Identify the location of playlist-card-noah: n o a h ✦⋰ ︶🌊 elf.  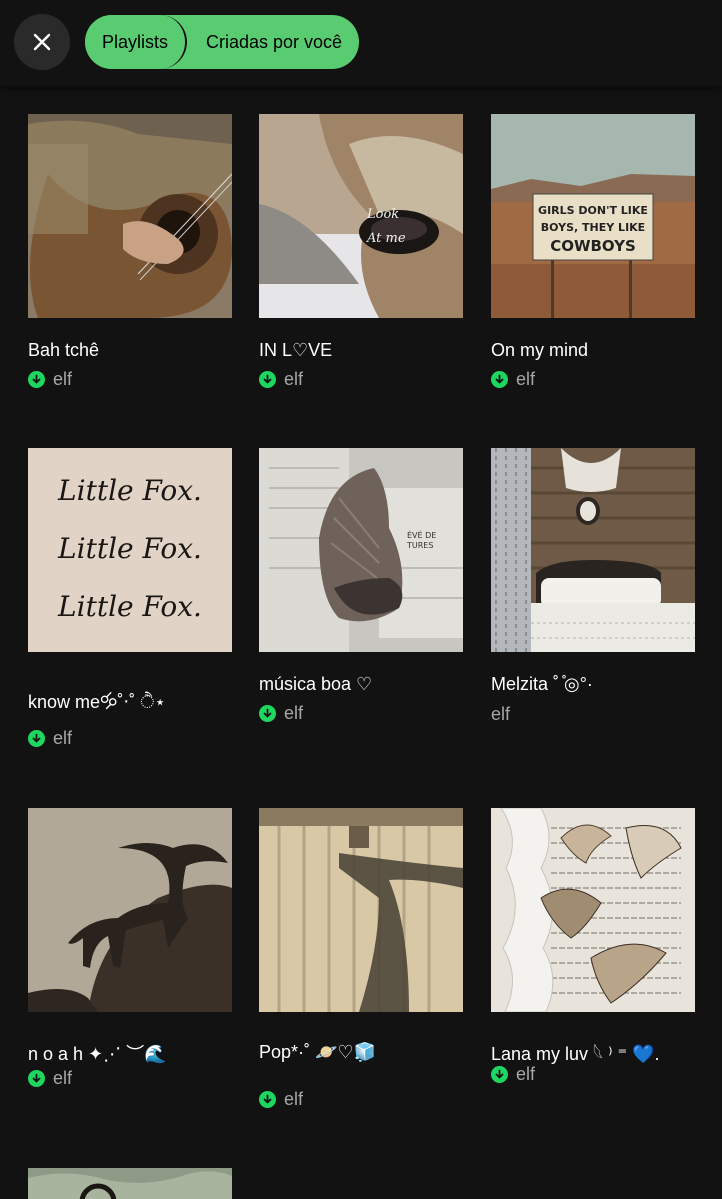
(130, 953).